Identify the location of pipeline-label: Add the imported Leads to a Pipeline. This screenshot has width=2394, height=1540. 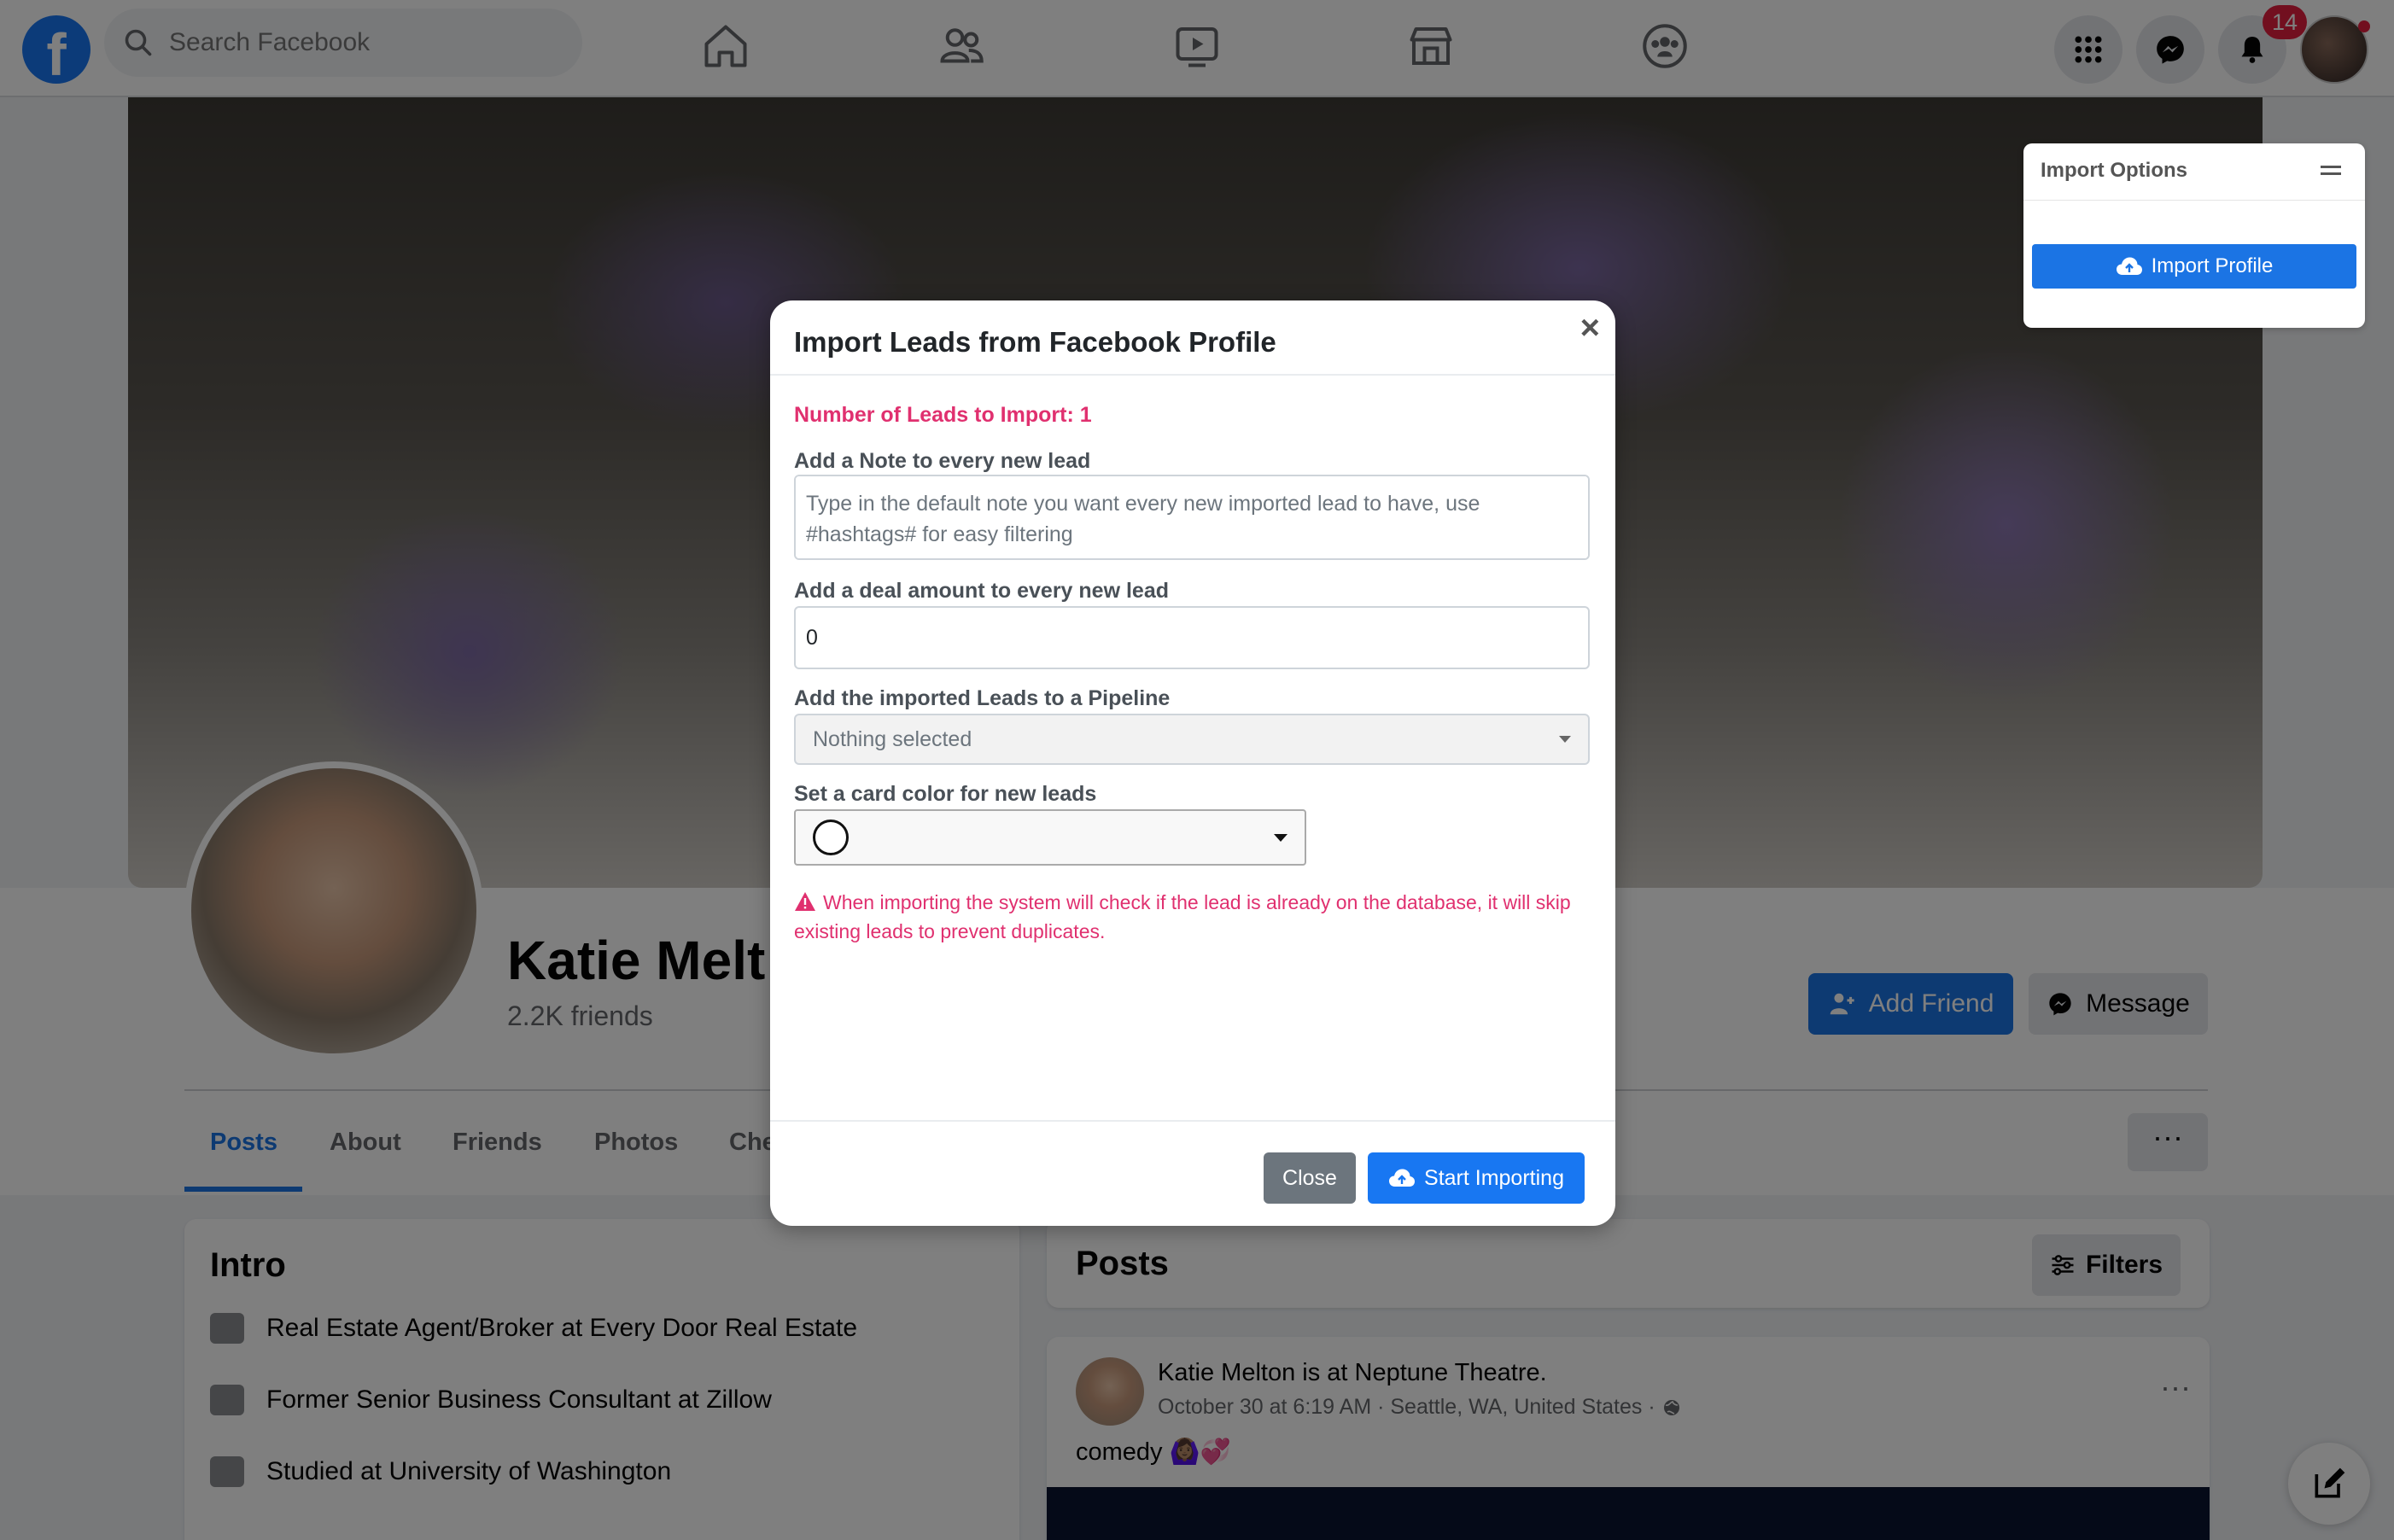
(982, 698).